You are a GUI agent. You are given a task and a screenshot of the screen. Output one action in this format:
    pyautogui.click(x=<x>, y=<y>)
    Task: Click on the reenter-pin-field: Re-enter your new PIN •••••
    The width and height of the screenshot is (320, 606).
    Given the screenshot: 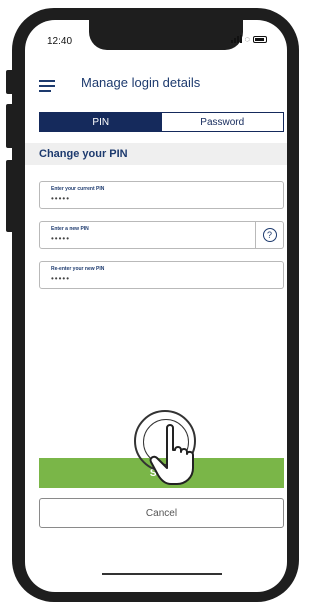 What is the action you would take?
    pyautogui.click(x=161, y=275)
    